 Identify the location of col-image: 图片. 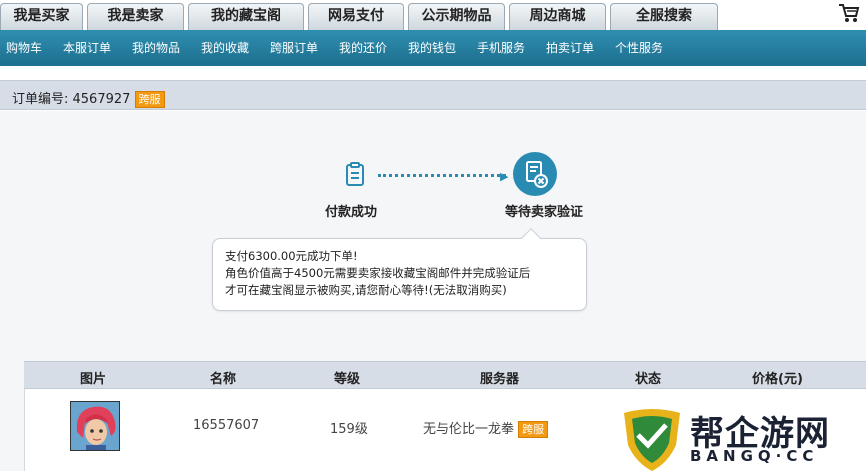
(93, 379).